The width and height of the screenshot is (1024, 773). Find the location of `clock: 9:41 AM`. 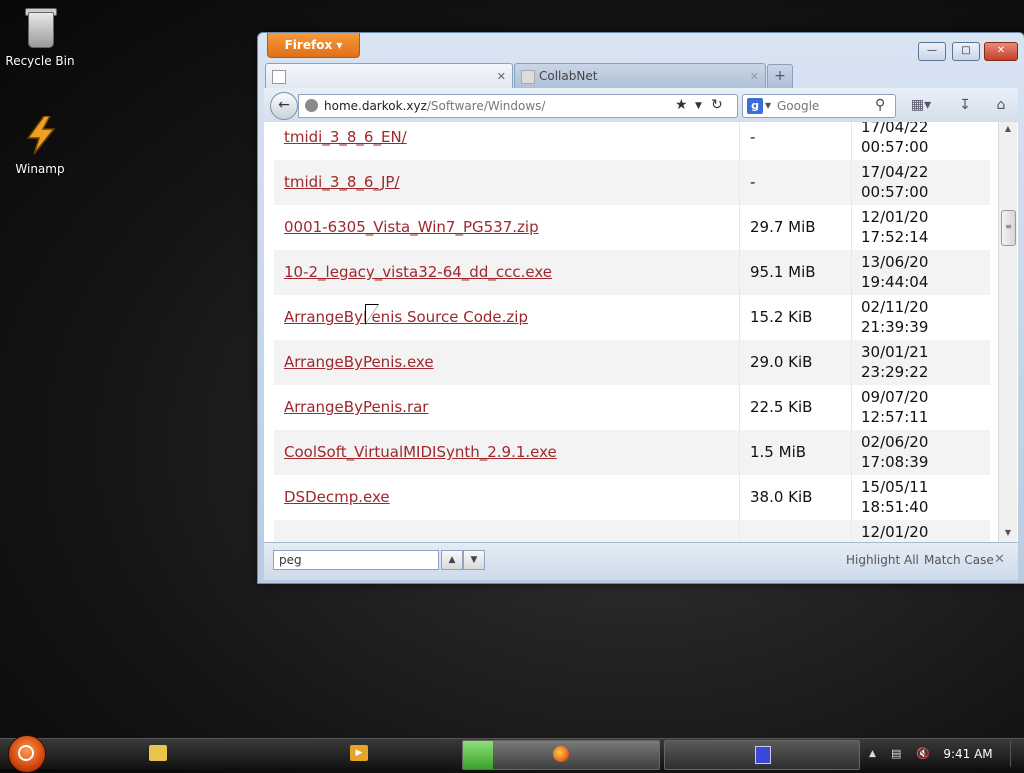

clock: 9:41 AM is located at coordinates (968, 754).